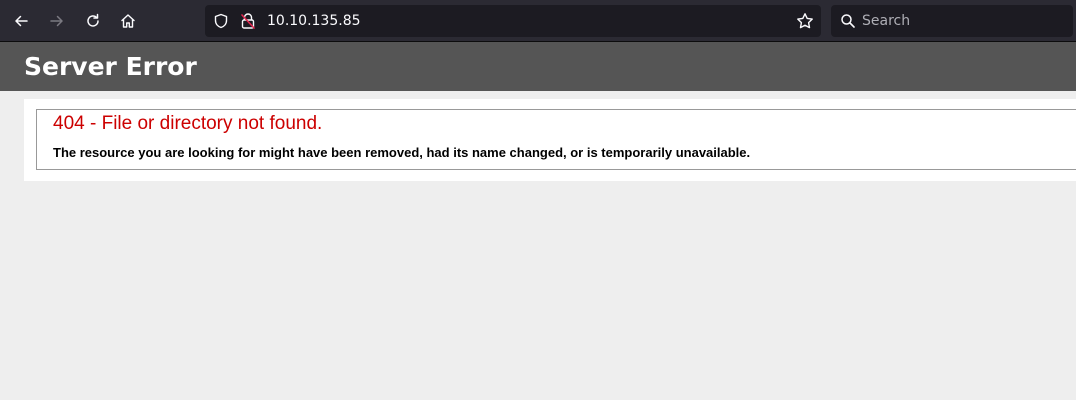 The image size is (1076, 400). I want to click on back-button, so click(21, 21).